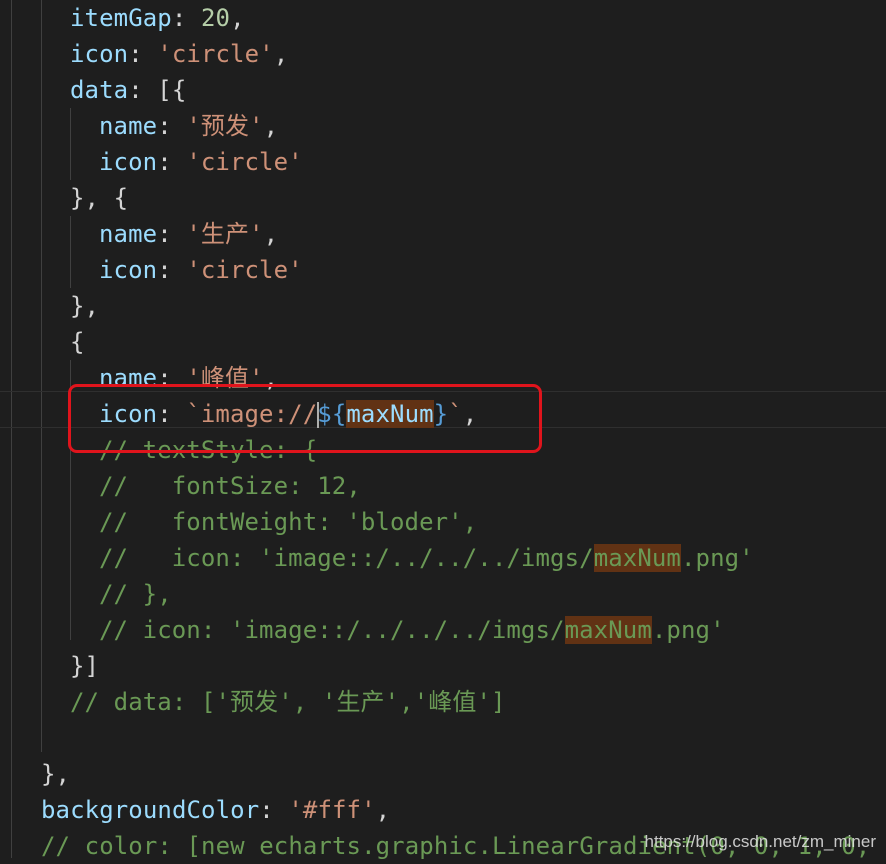 This screenshot has width=886, height=864. I want to click on code-line: itemGap: 20,, so click(157, 18).